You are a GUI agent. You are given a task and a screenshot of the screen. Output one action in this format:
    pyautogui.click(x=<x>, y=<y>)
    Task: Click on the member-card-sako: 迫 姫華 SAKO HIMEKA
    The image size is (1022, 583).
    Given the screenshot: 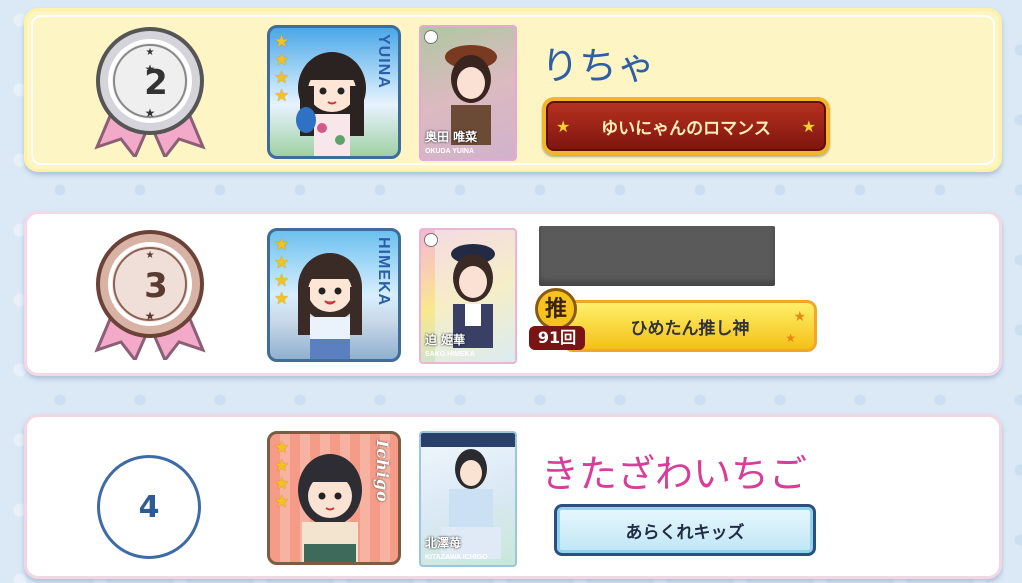 What is the action you would take?
    pyautogui.click(x=468, y=296)
    